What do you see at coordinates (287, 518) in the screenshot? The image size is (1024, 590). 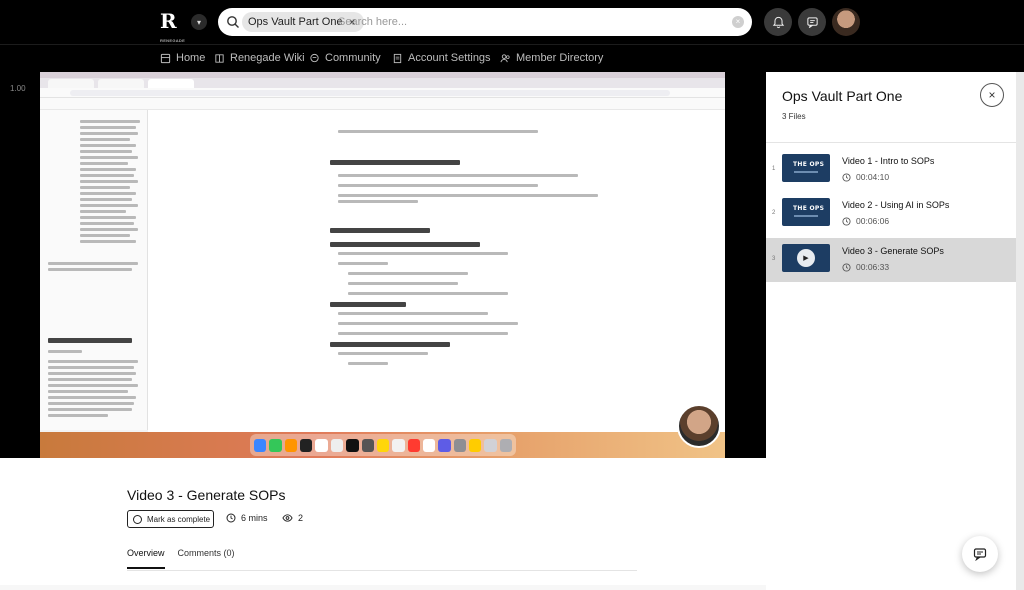 I see `eye-icon` at bounding box center [287, 518].